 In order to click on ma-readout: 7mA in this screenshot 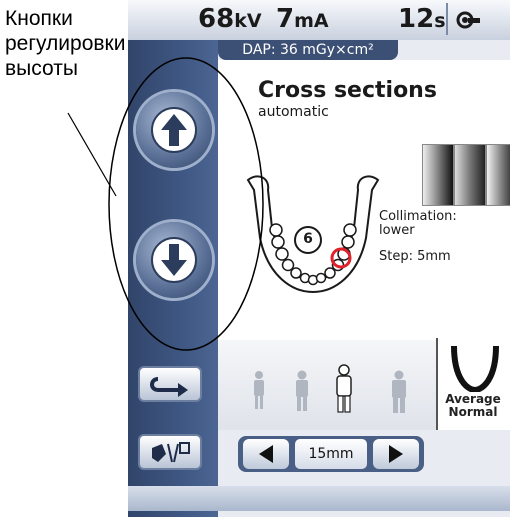, I will do `click(302, 19)`.